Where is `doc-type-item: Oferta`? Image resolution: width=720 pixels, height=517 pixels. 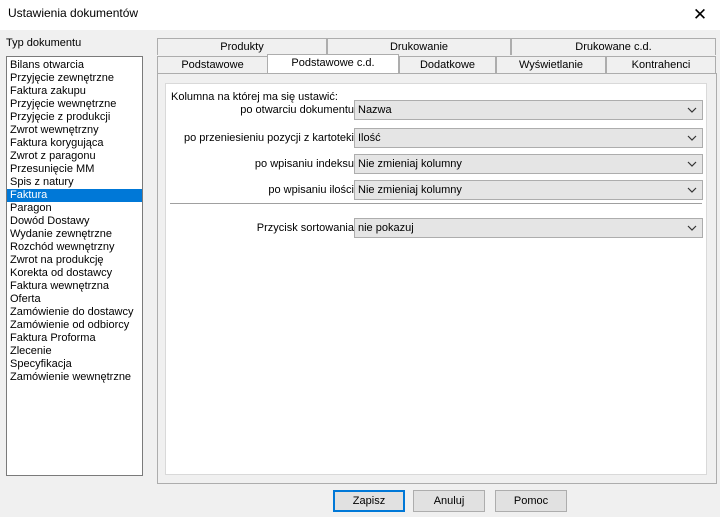
doc-type-item: Oferta is located at coordinates (74, 299).